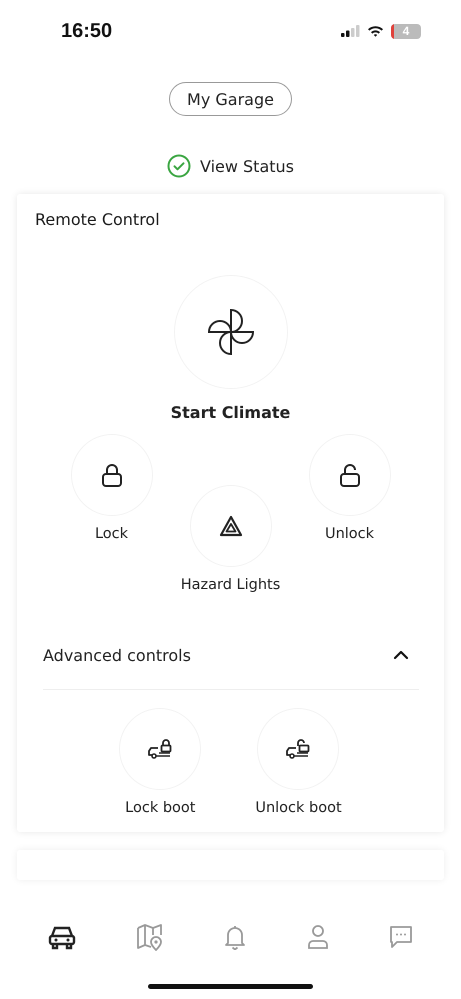 The height and width of the screenshot is (999, 461). What do you see at coordinates (375, 31) in the screenshot?
I see `wifi-icon` at bounding box center [375, 31].